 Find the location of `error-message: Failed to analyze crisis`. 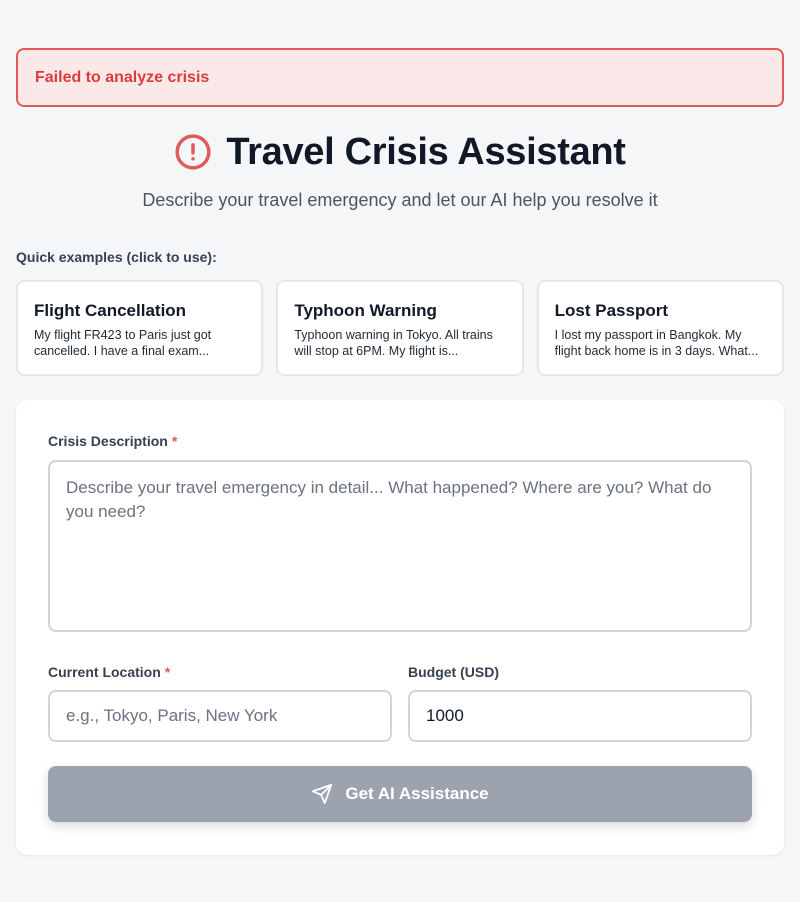

error-message: Failed to analyze crisis is located at coordinates (122, 77).